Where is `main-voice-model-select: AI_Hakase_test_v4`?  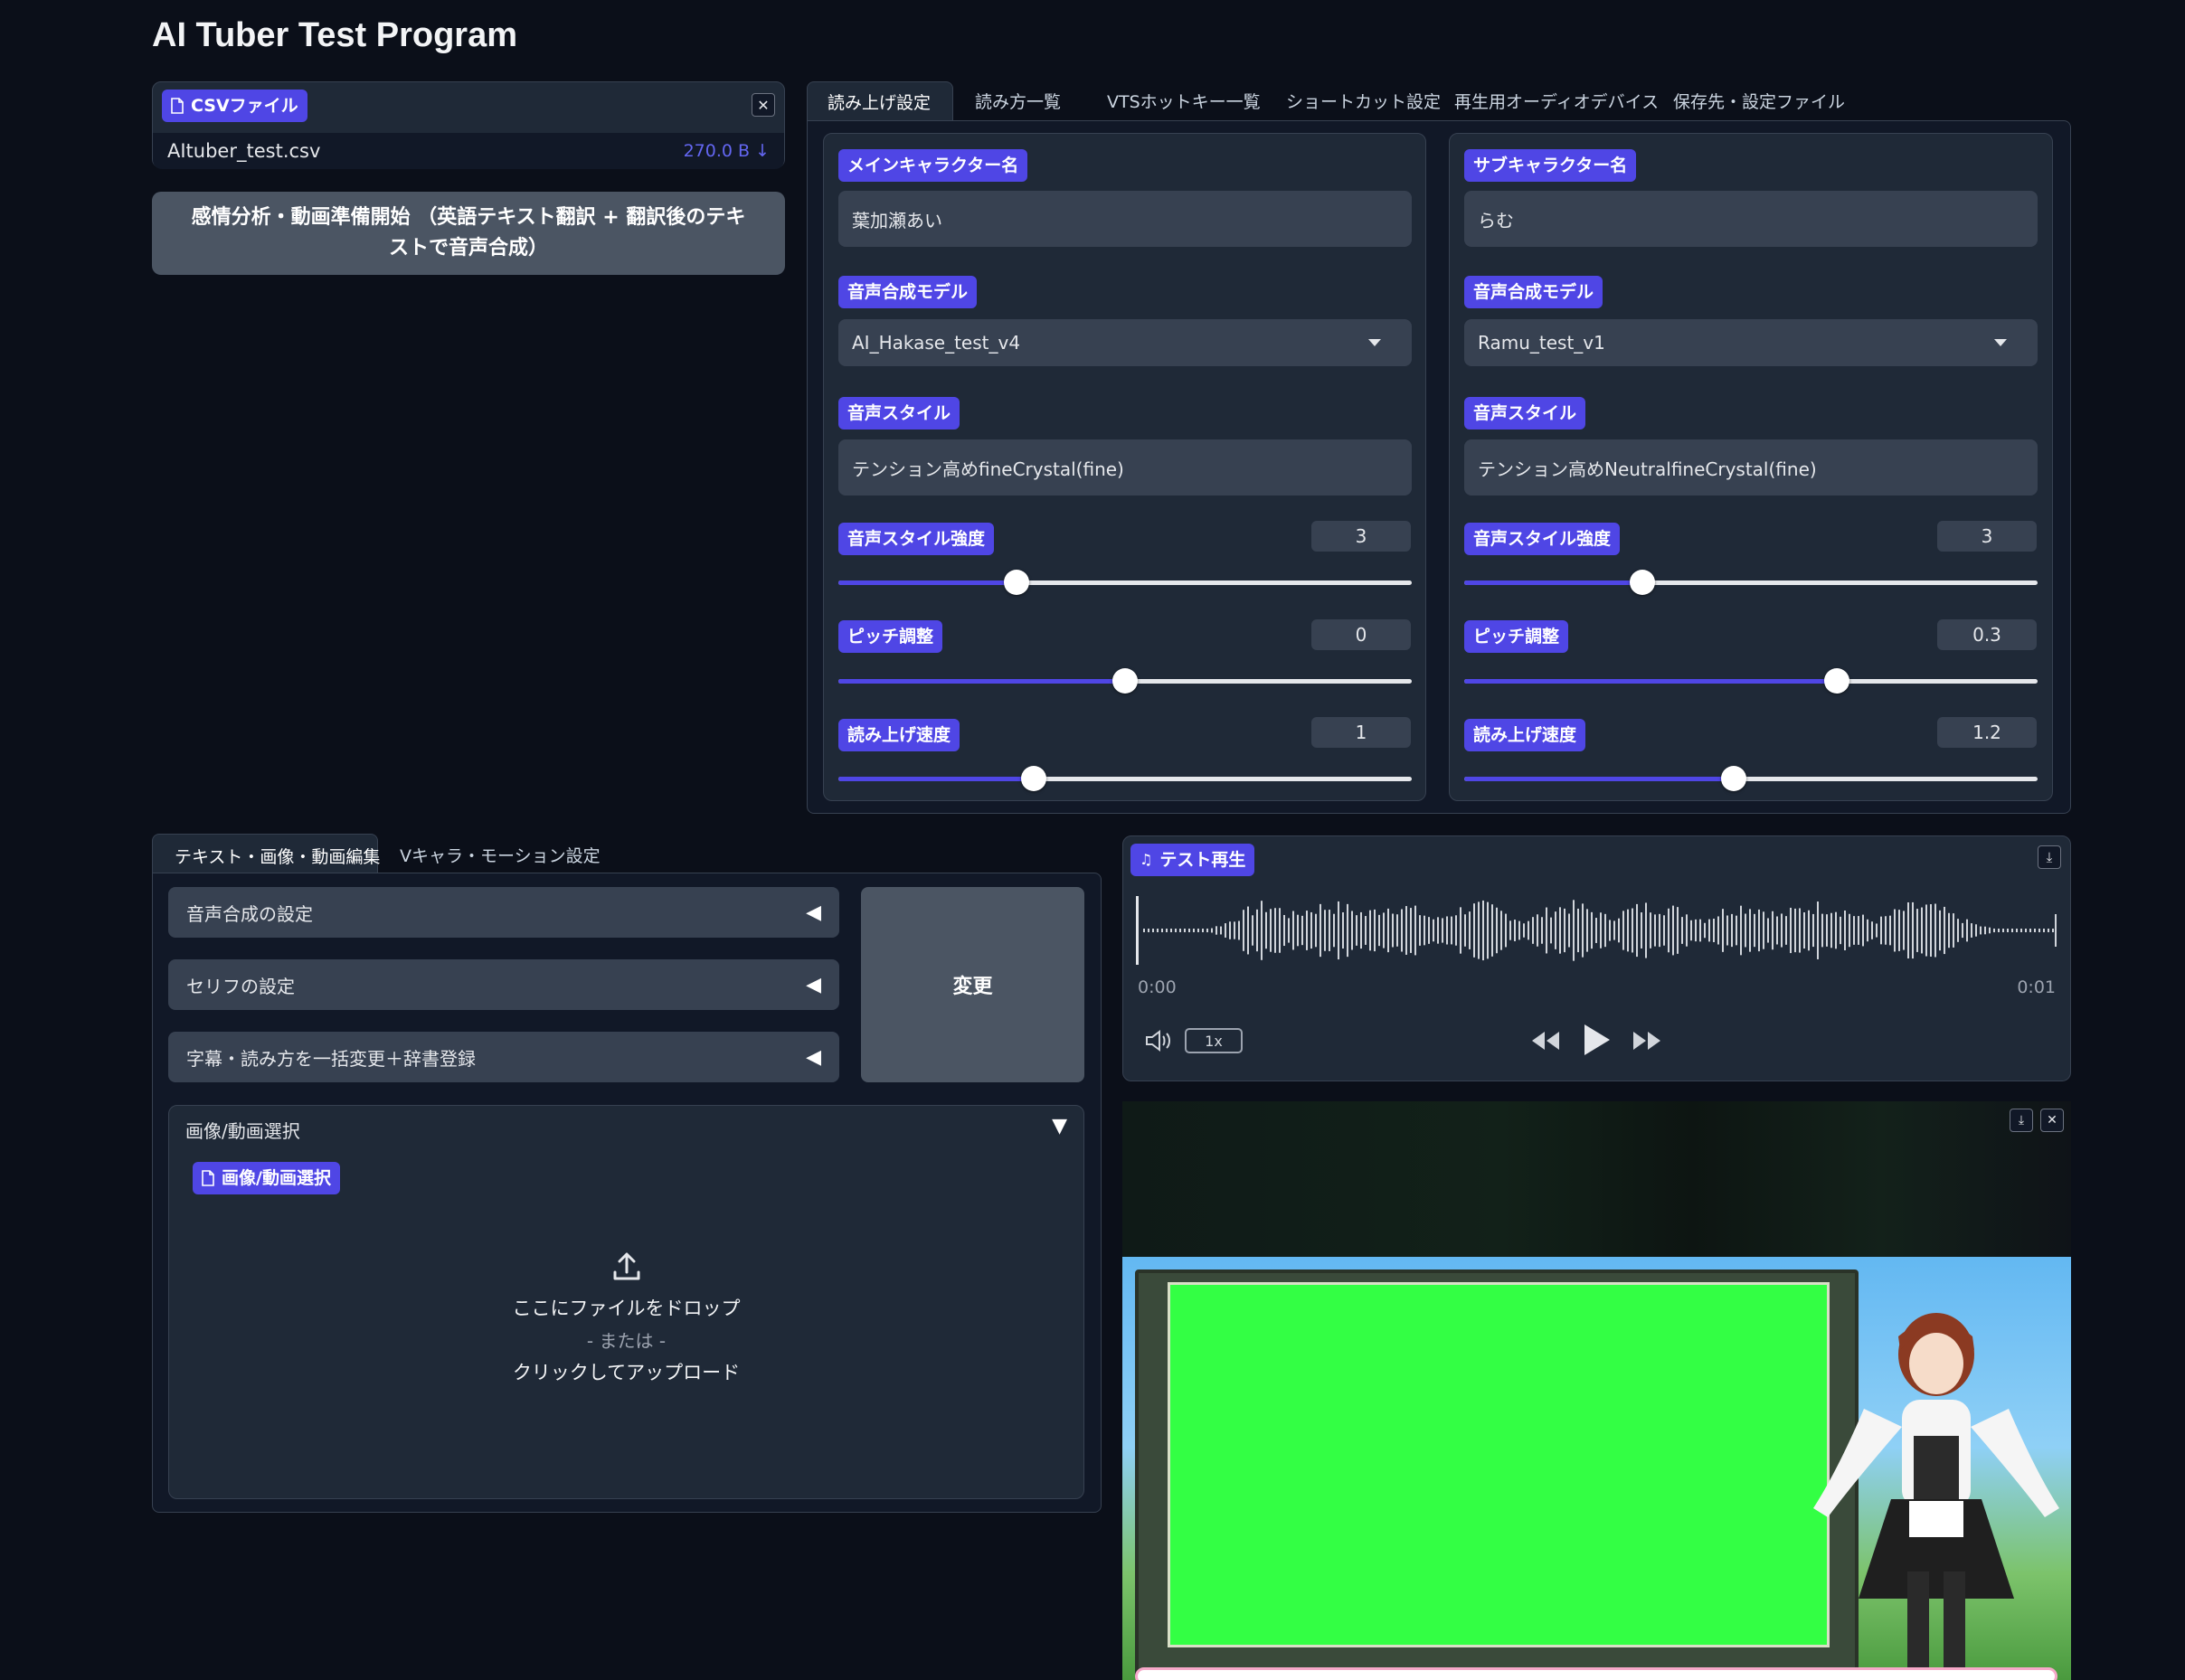 main-voice-model-select: AI_Hakase_test_v4 is located at coordinates (1125, 342).